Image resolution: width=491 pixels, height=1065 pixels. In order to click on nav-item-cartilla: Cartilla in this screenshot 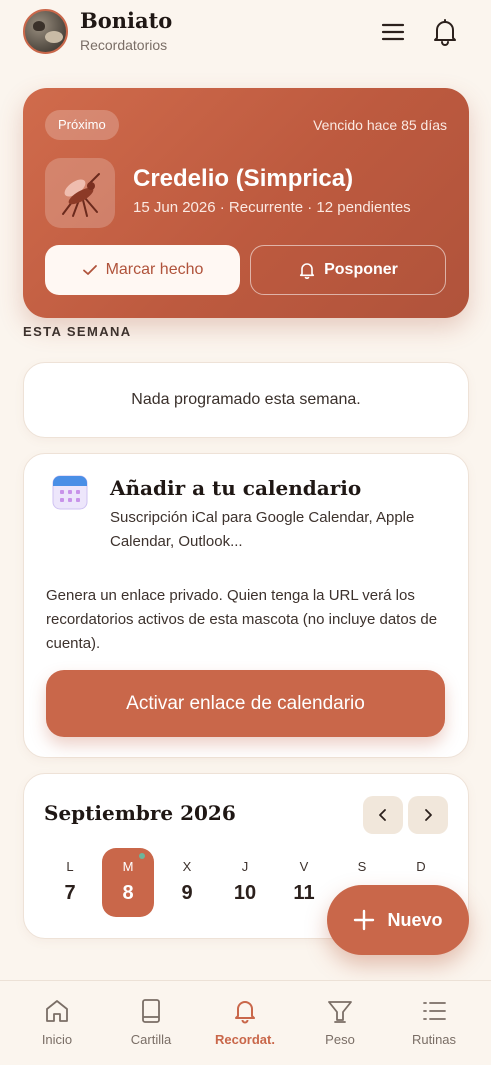, I will do `click(151, 1023)`.